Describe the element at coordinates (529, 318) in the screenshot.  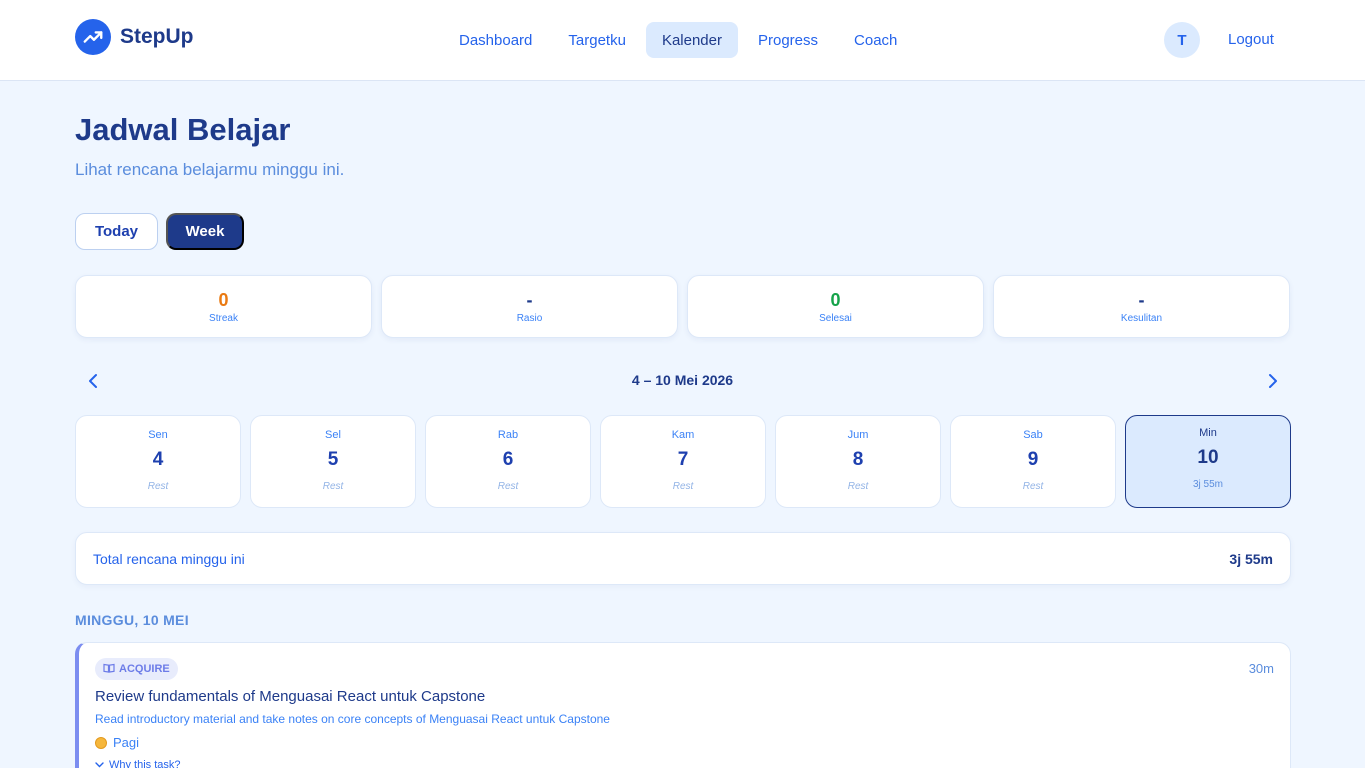
I see `stat-label: Rasio` at that location.